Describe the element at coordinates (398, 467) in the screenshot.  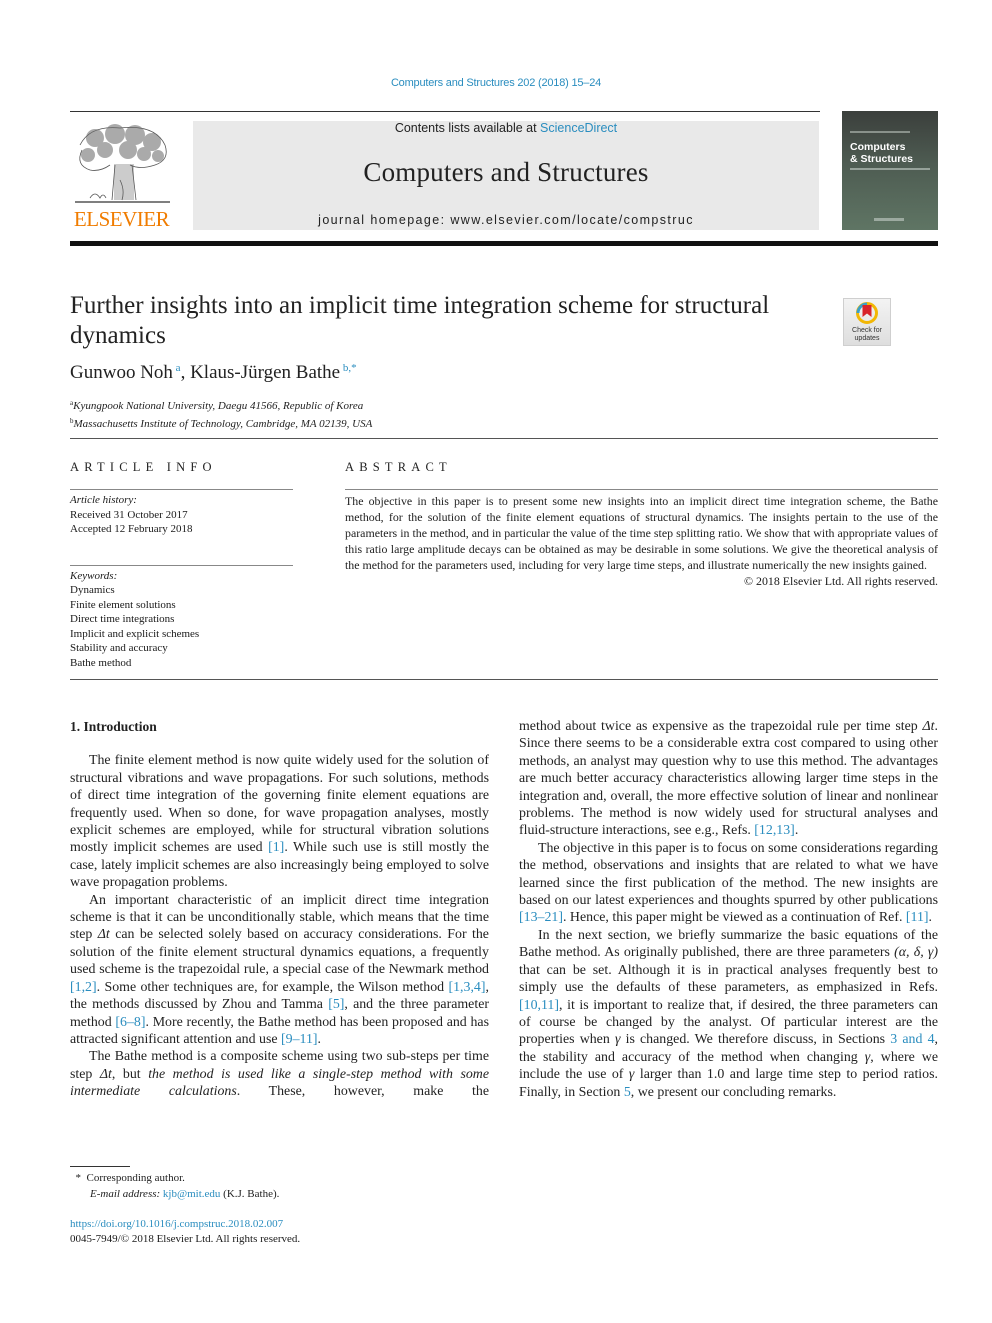
I see `abstract-heading: ABSTRACT` at that location.